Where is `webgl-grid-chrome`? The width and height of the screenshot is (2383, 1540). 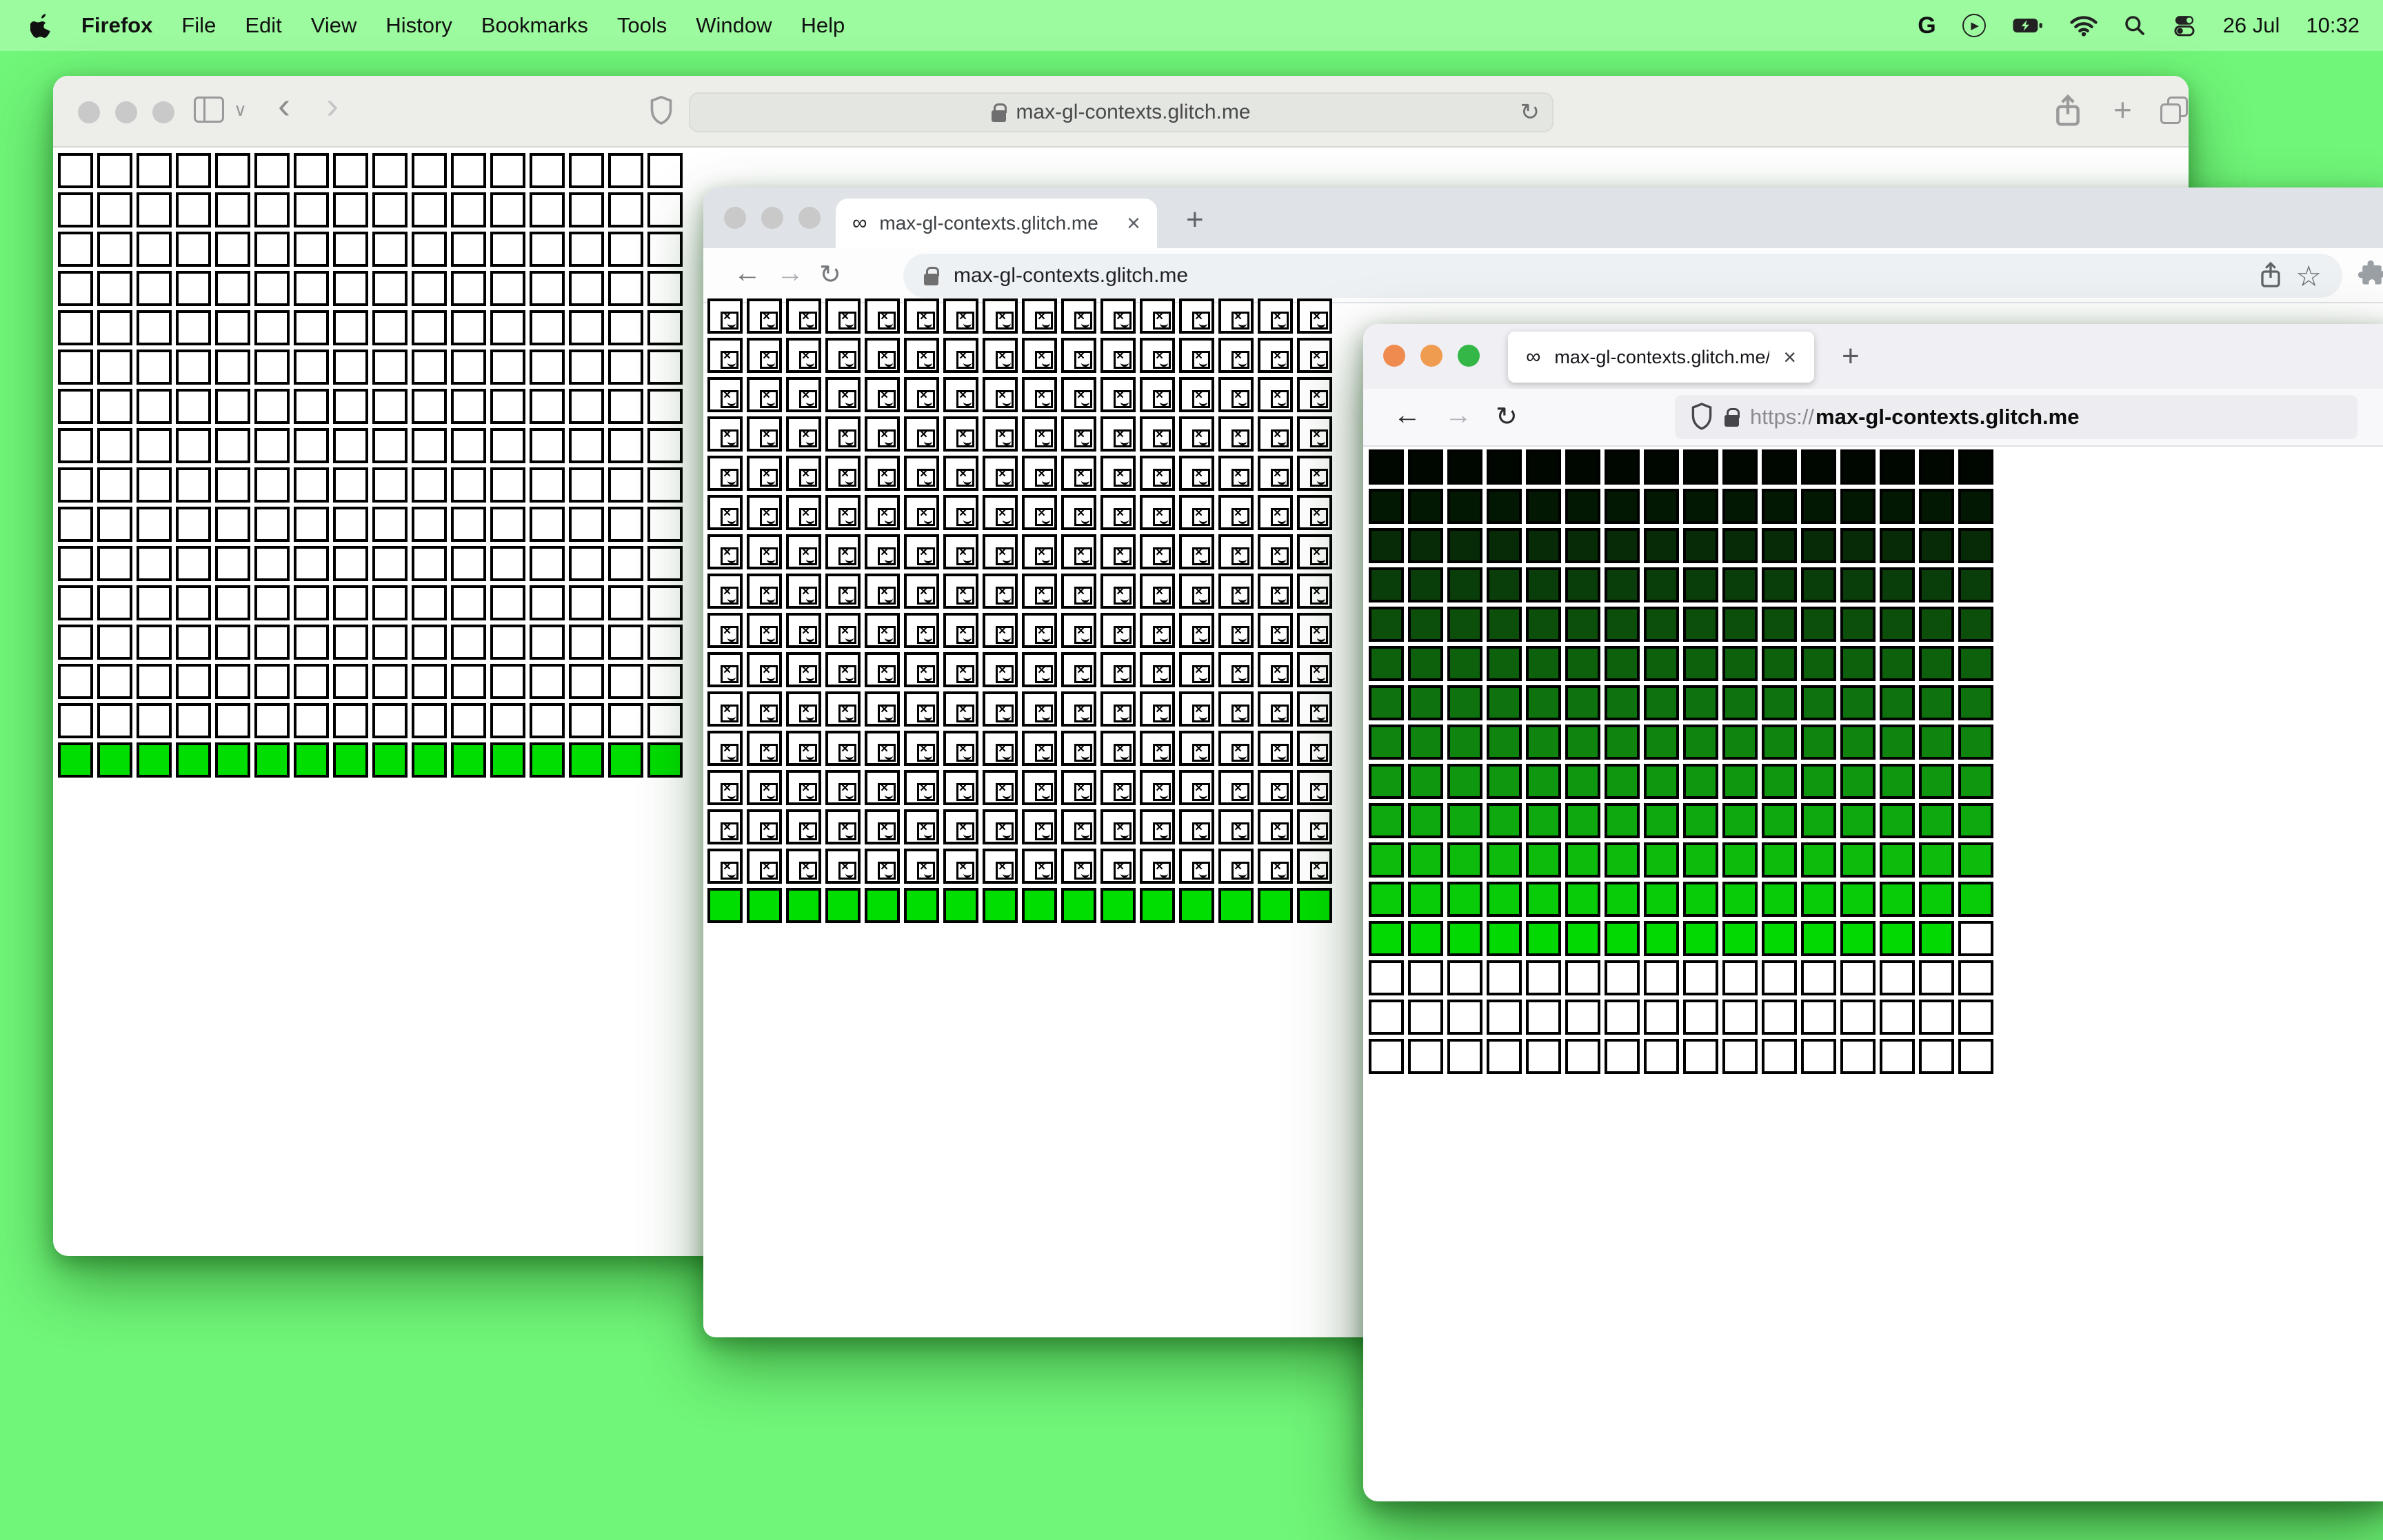
webgl-grid-chrome is located at coordinates (1019, 611).